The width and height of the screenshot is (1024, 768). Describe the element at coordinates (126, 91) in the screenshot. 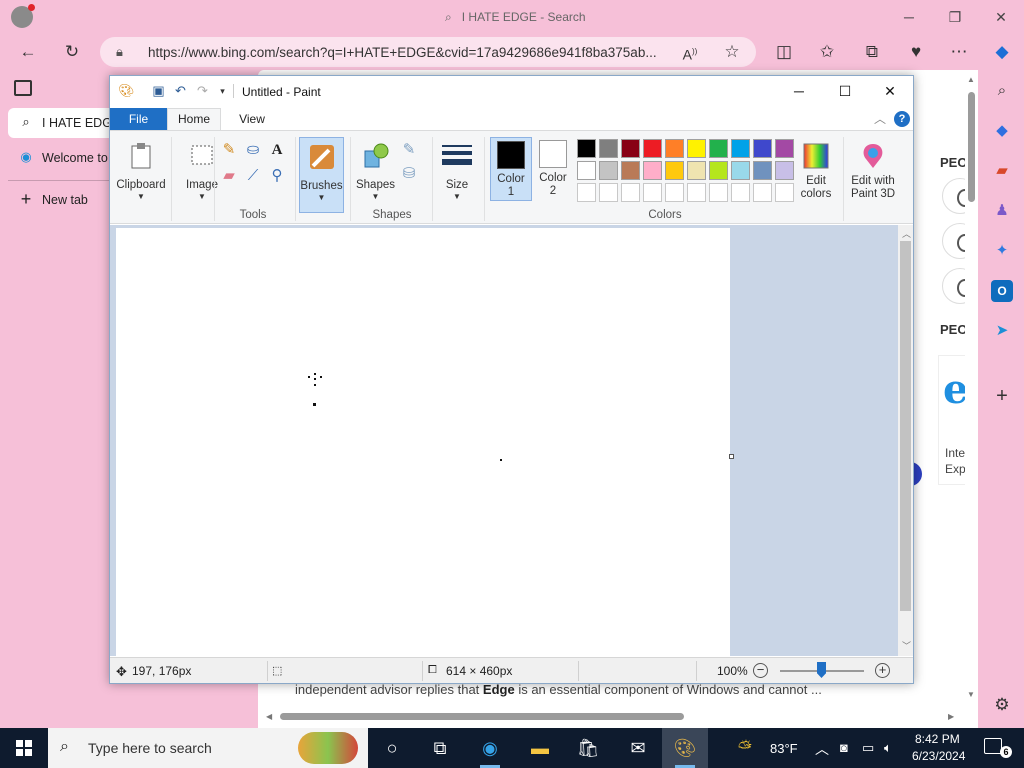

I see `paint-app-icon: 🎨︎` at that location.